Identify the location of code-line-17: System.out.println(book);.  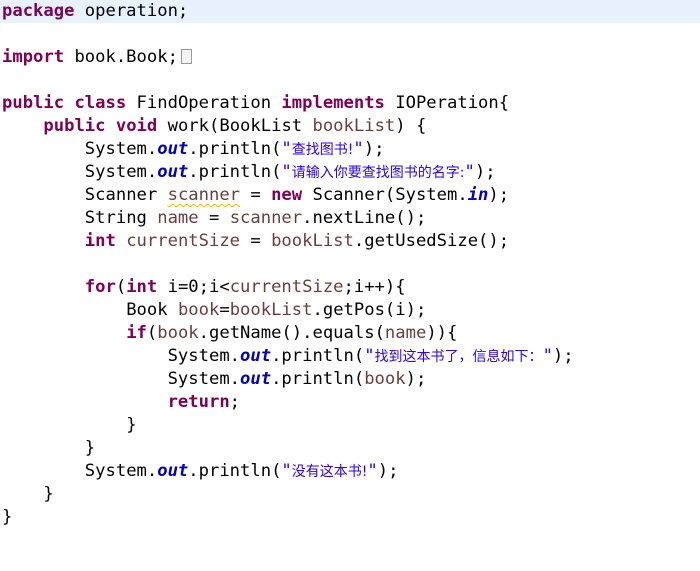
(214, 379).